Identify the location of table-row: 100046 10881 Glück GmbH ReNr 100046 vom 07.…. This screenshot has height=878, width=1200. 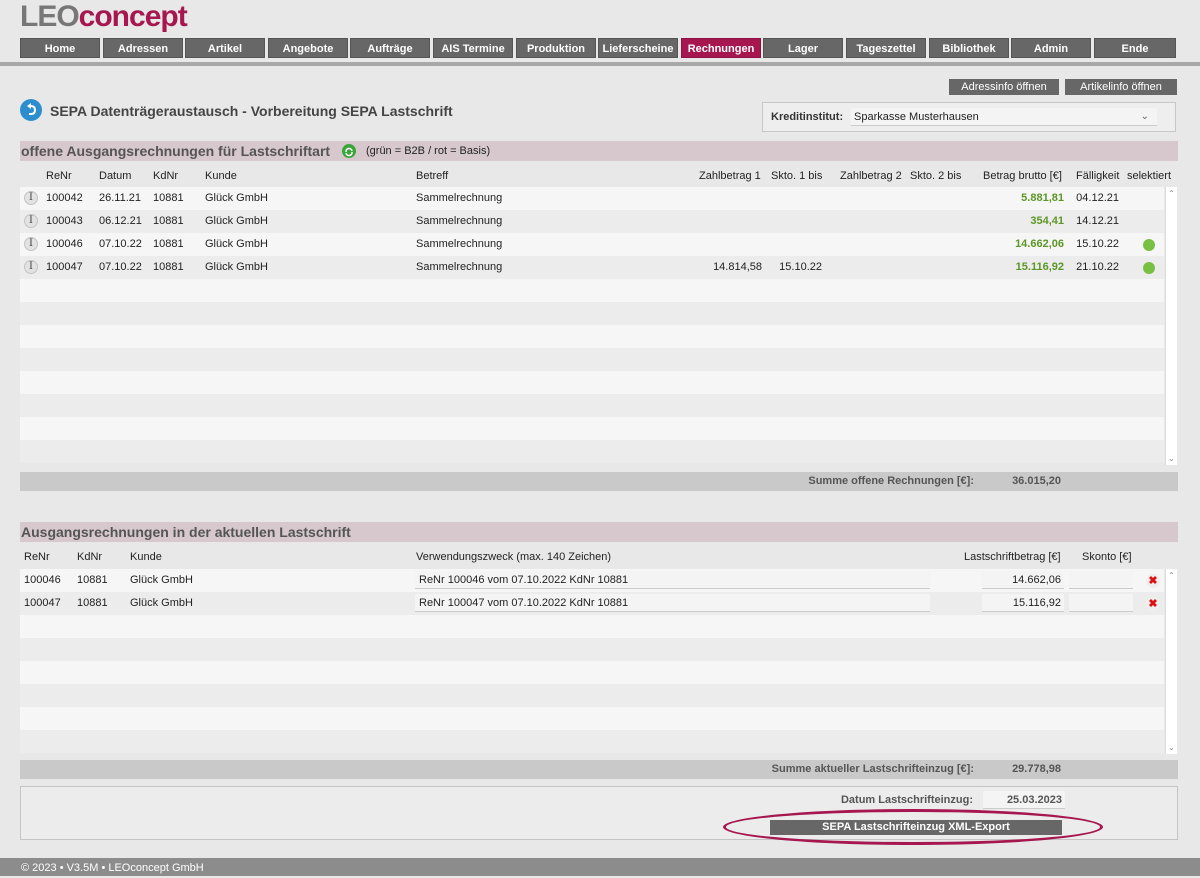
(592, 580).